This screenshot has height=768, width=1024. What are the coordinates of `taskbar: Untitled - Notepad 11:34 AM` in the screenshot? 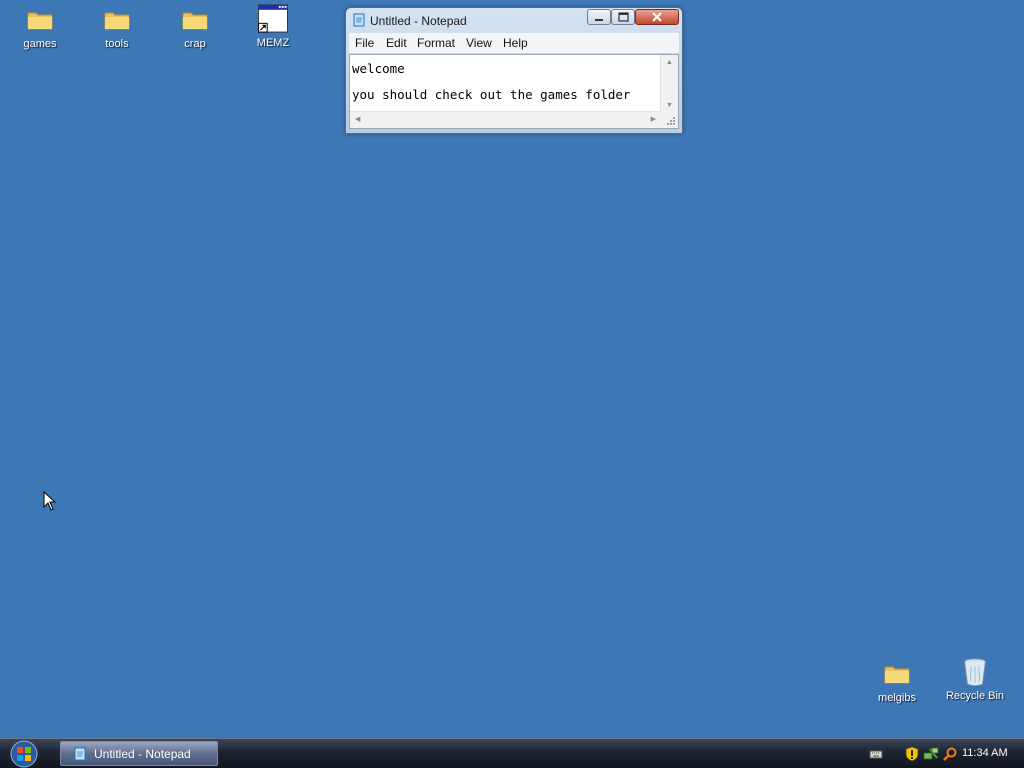 It's located at (512, 753).